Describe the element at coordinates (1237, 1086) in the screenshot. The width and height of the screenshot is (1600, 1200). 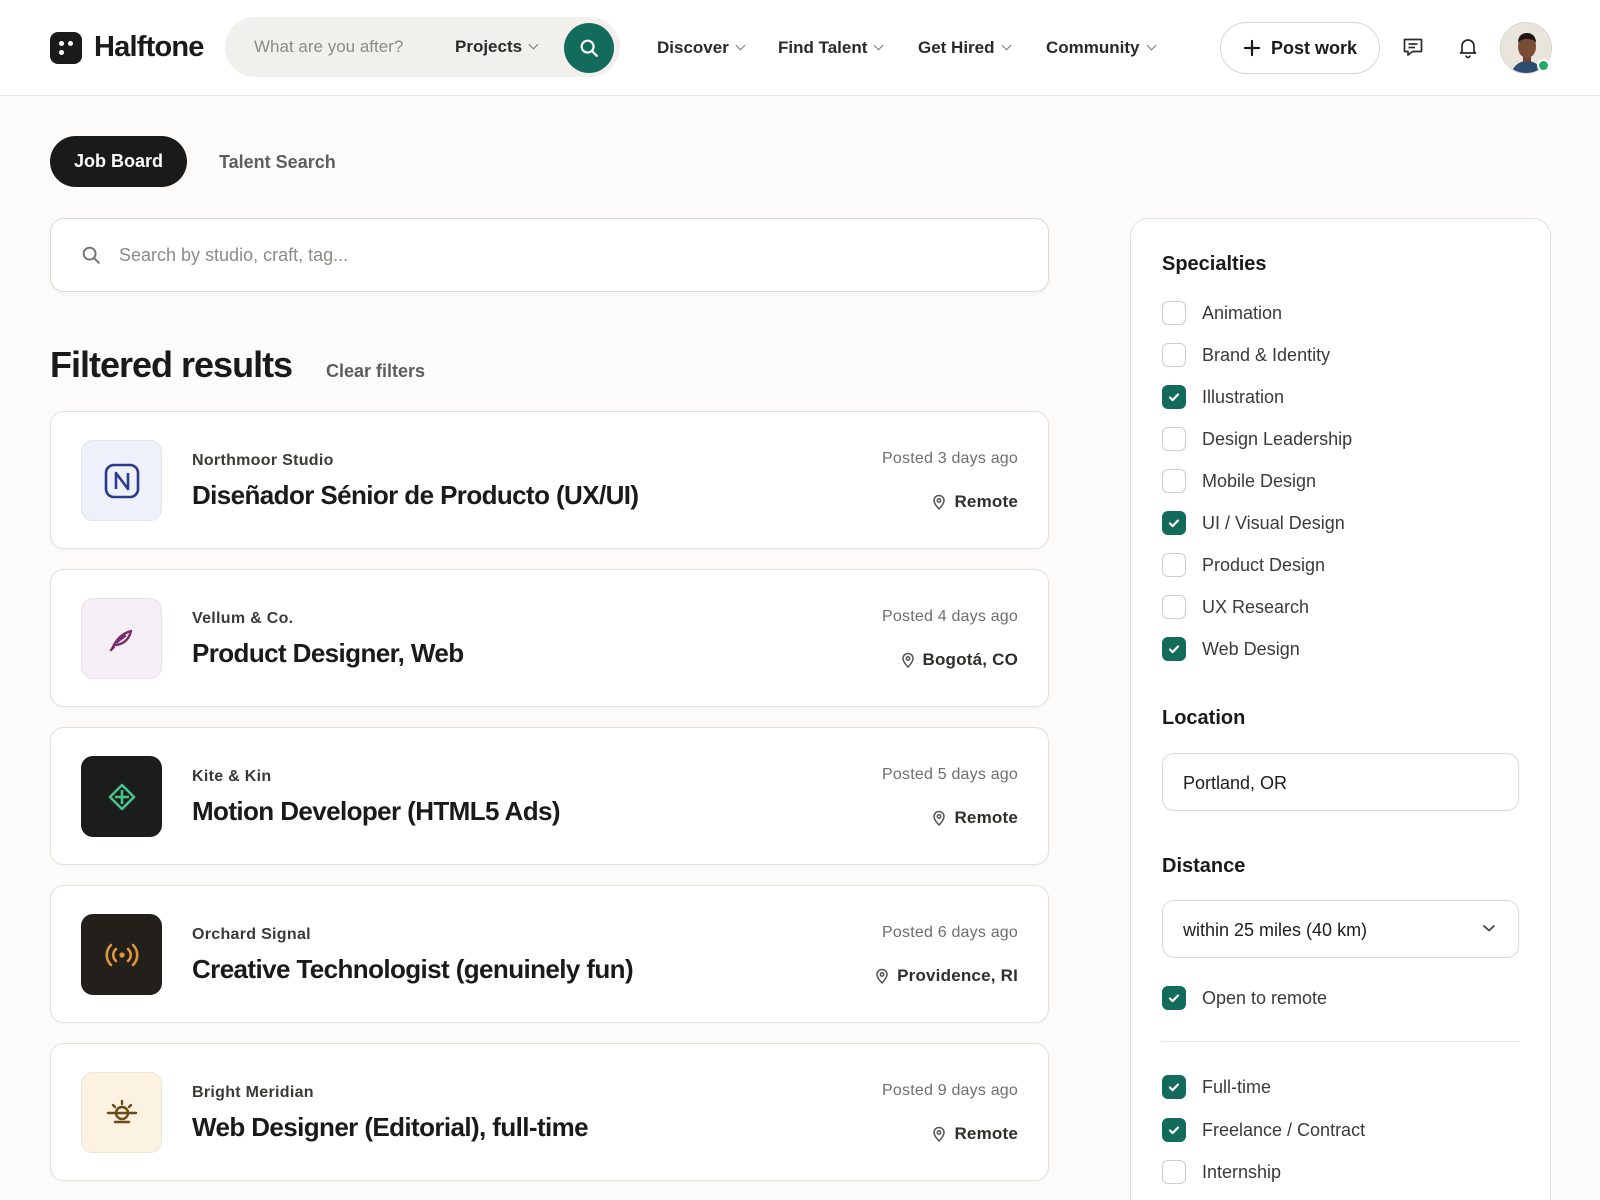
I see `checkbox-label: Full-time` at that location.